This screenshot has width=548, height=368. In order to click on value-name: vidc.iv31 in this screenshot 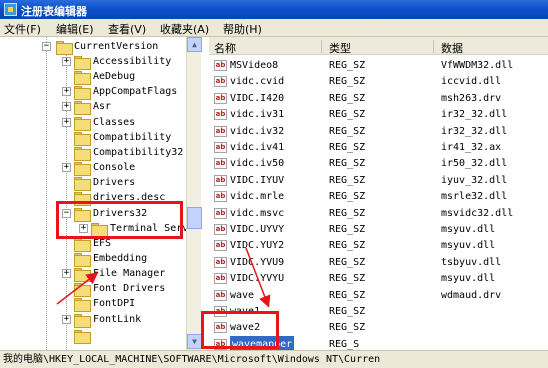, I will do `click(257, 115)`.